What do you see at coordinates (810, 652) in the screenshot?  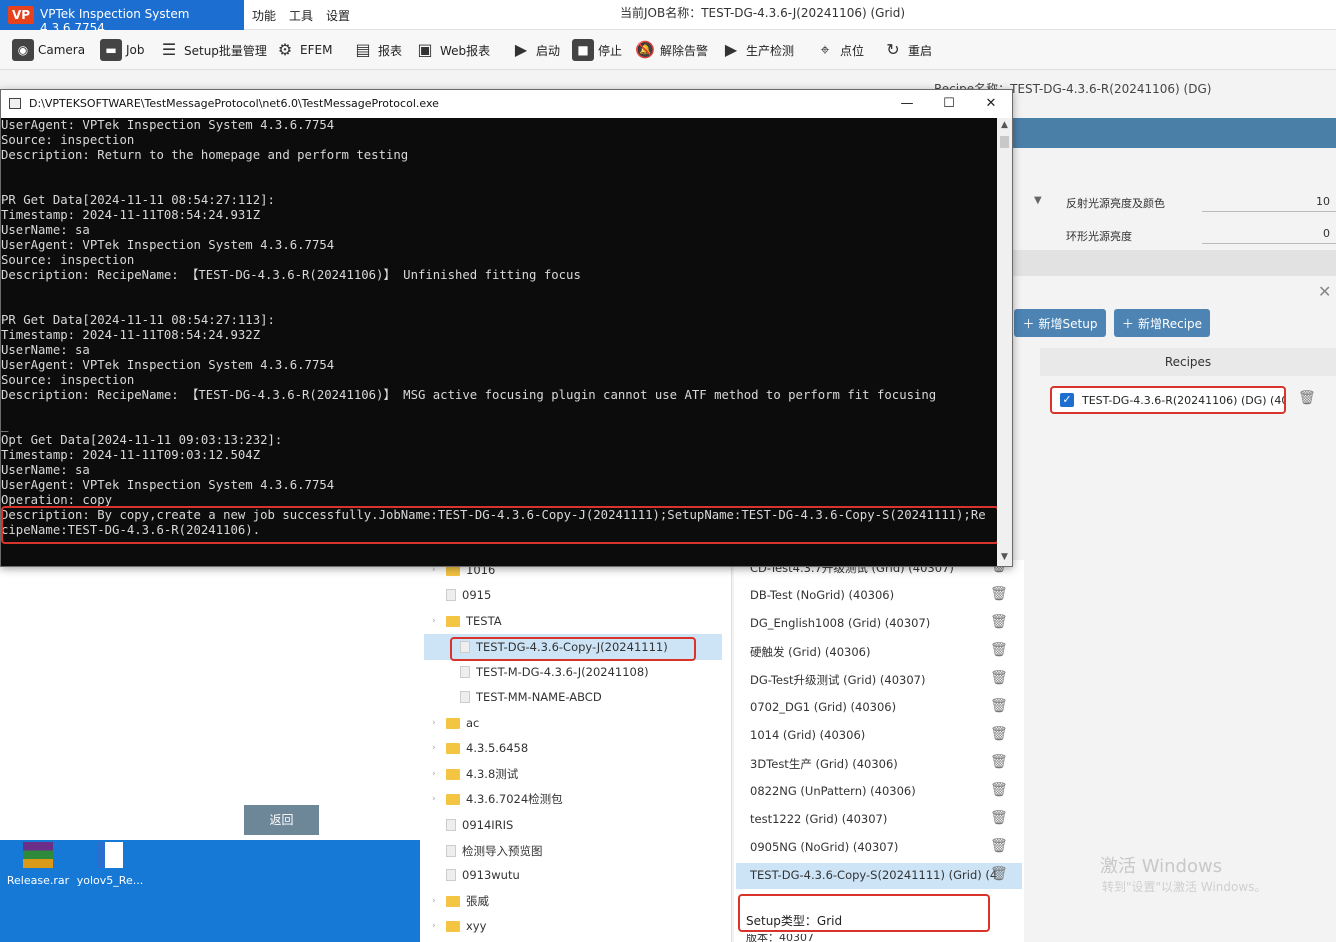 I see `setup-list-item: 硬触发 (Grid) (40306)` at bounding box center [810, 652].